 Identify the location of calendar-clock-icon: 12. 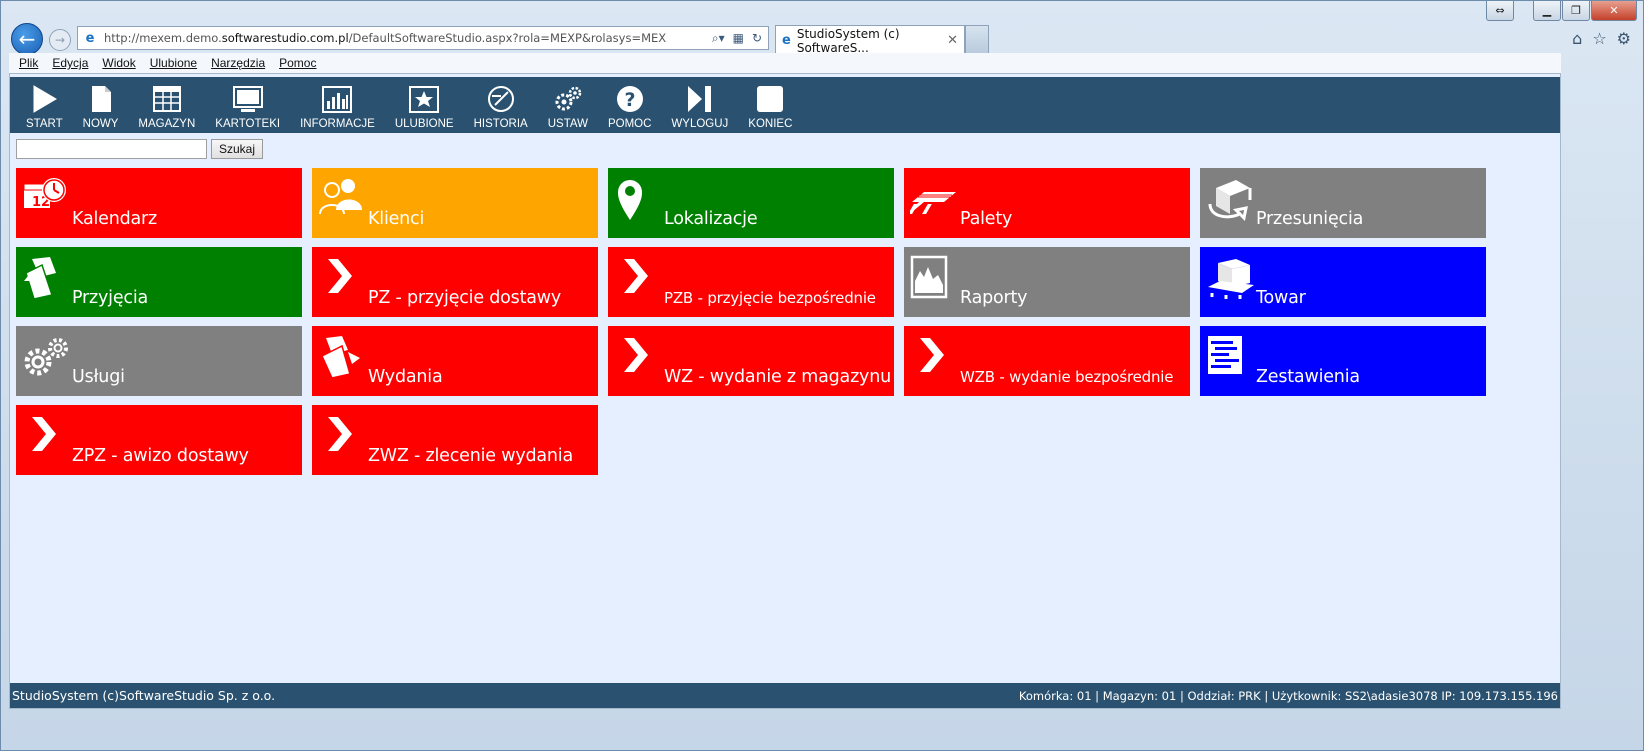
(46, 199).